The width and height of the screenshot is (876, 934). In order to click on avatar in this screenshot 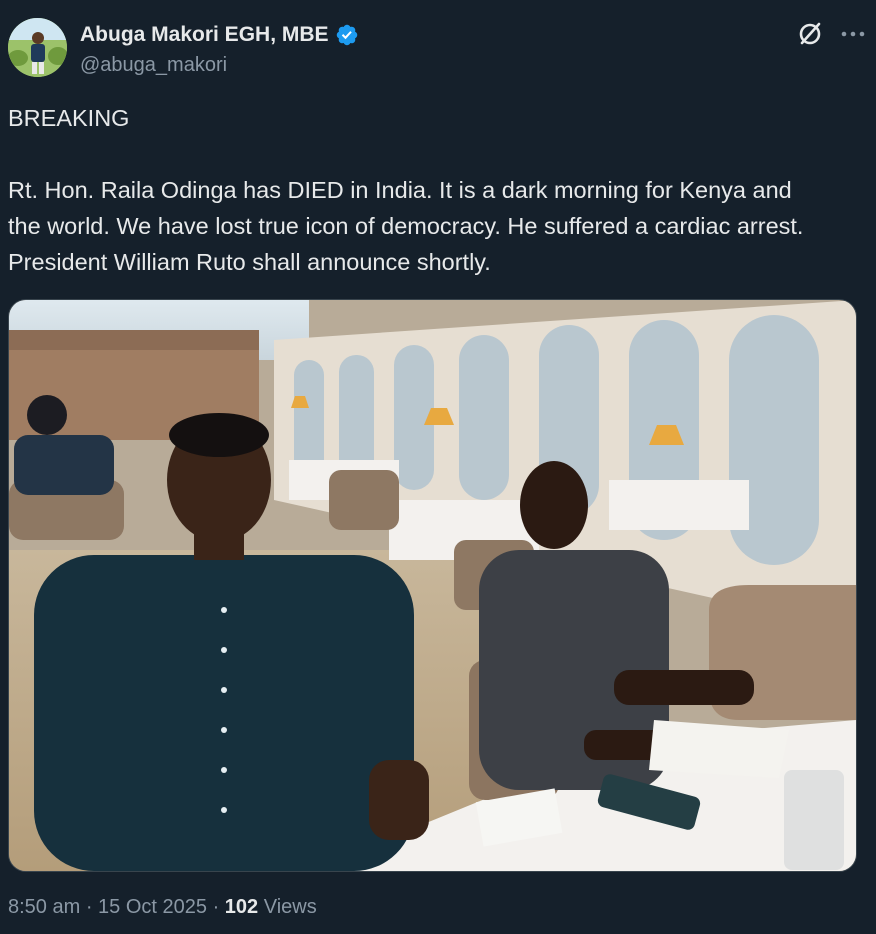, I will do `click(37, 47)`.